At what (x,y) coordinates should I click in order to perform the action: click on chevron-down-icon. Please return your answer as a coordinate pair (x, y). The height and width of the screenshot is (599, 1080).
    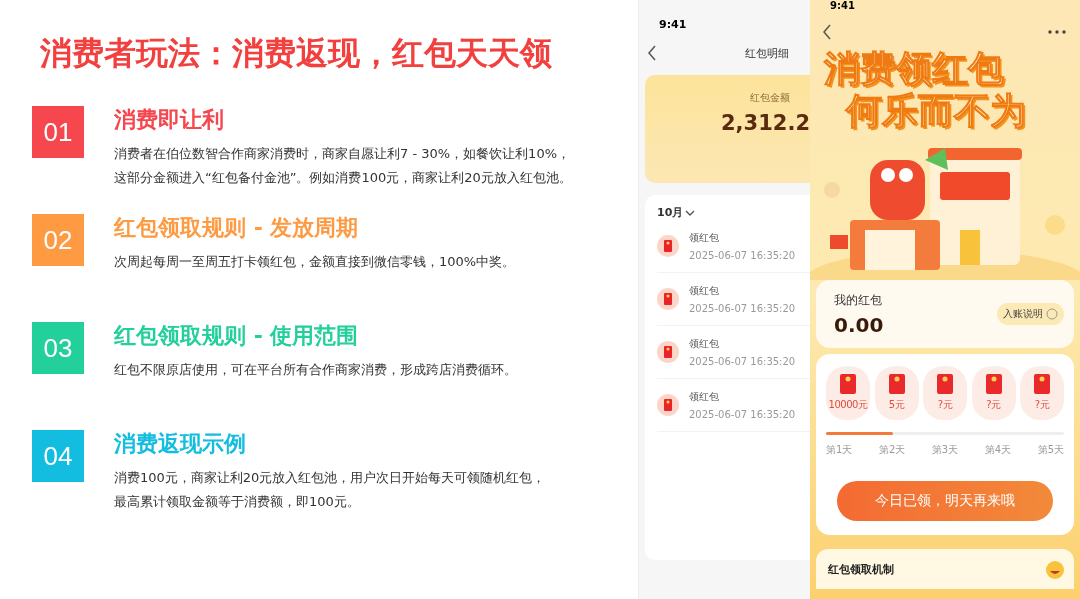
    Looking at the image, I should click on (690, 212).